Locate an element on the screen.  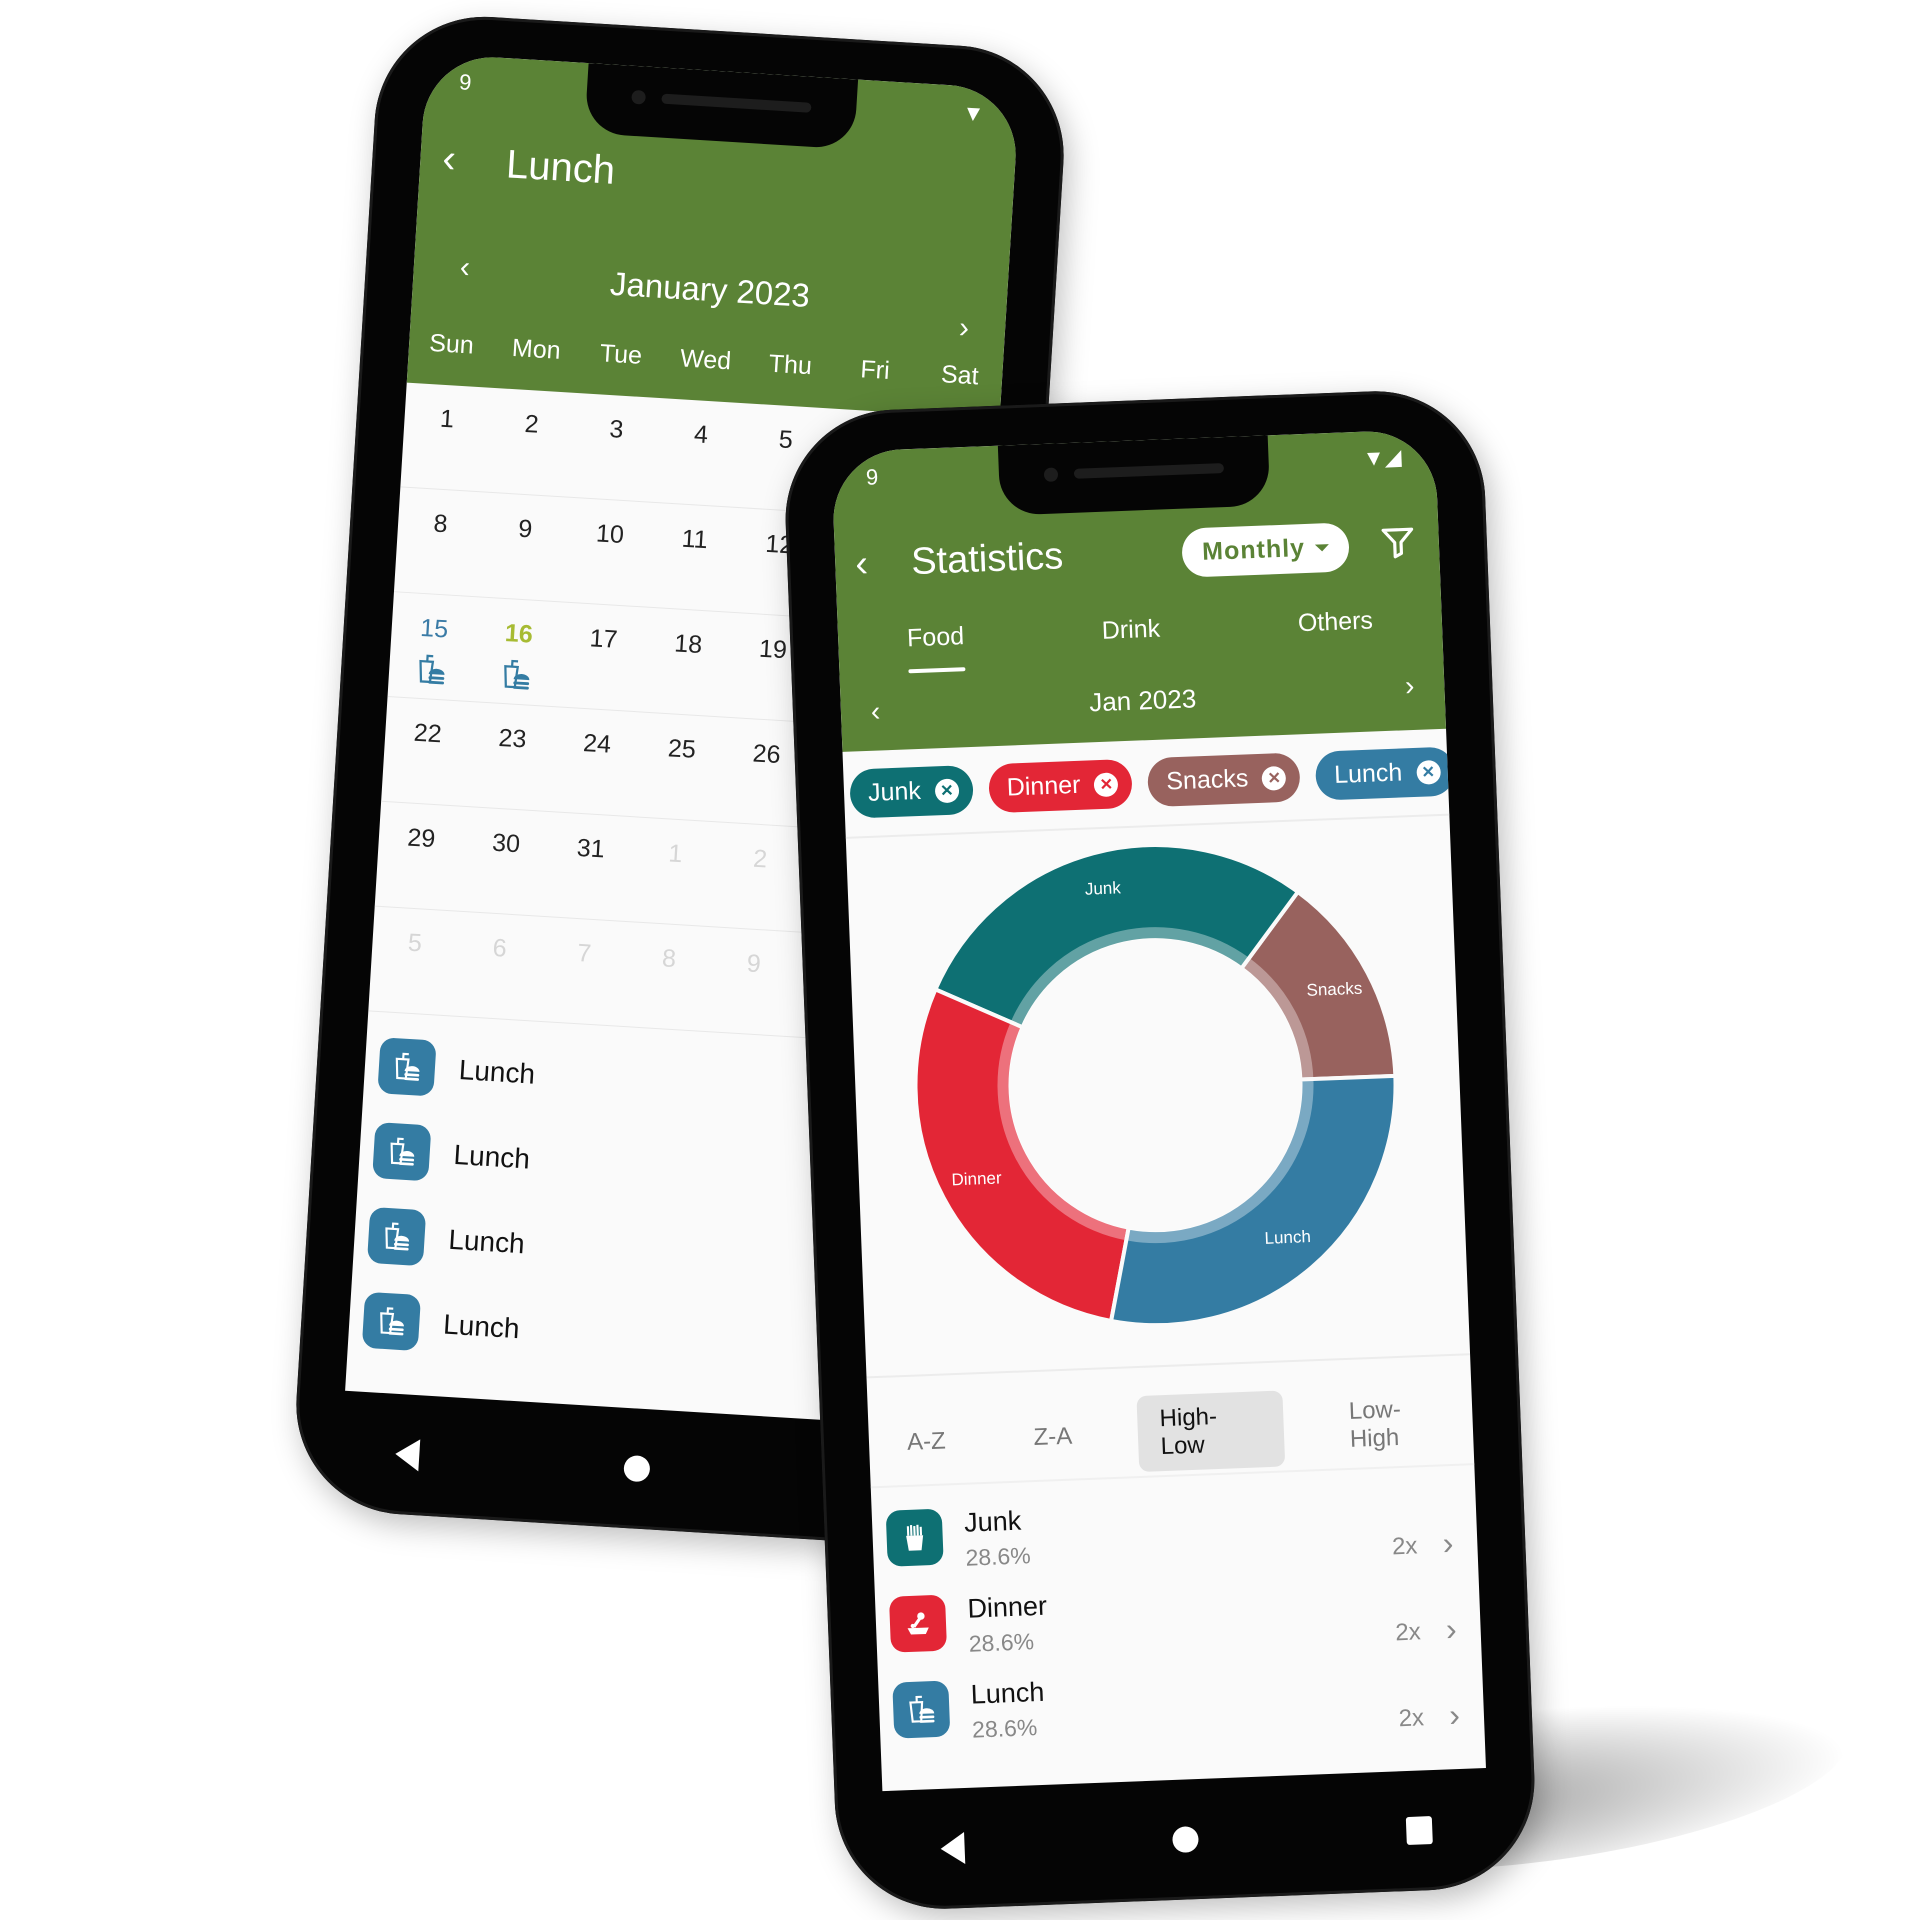
meal-icon is located at coordinates (918, 1623).